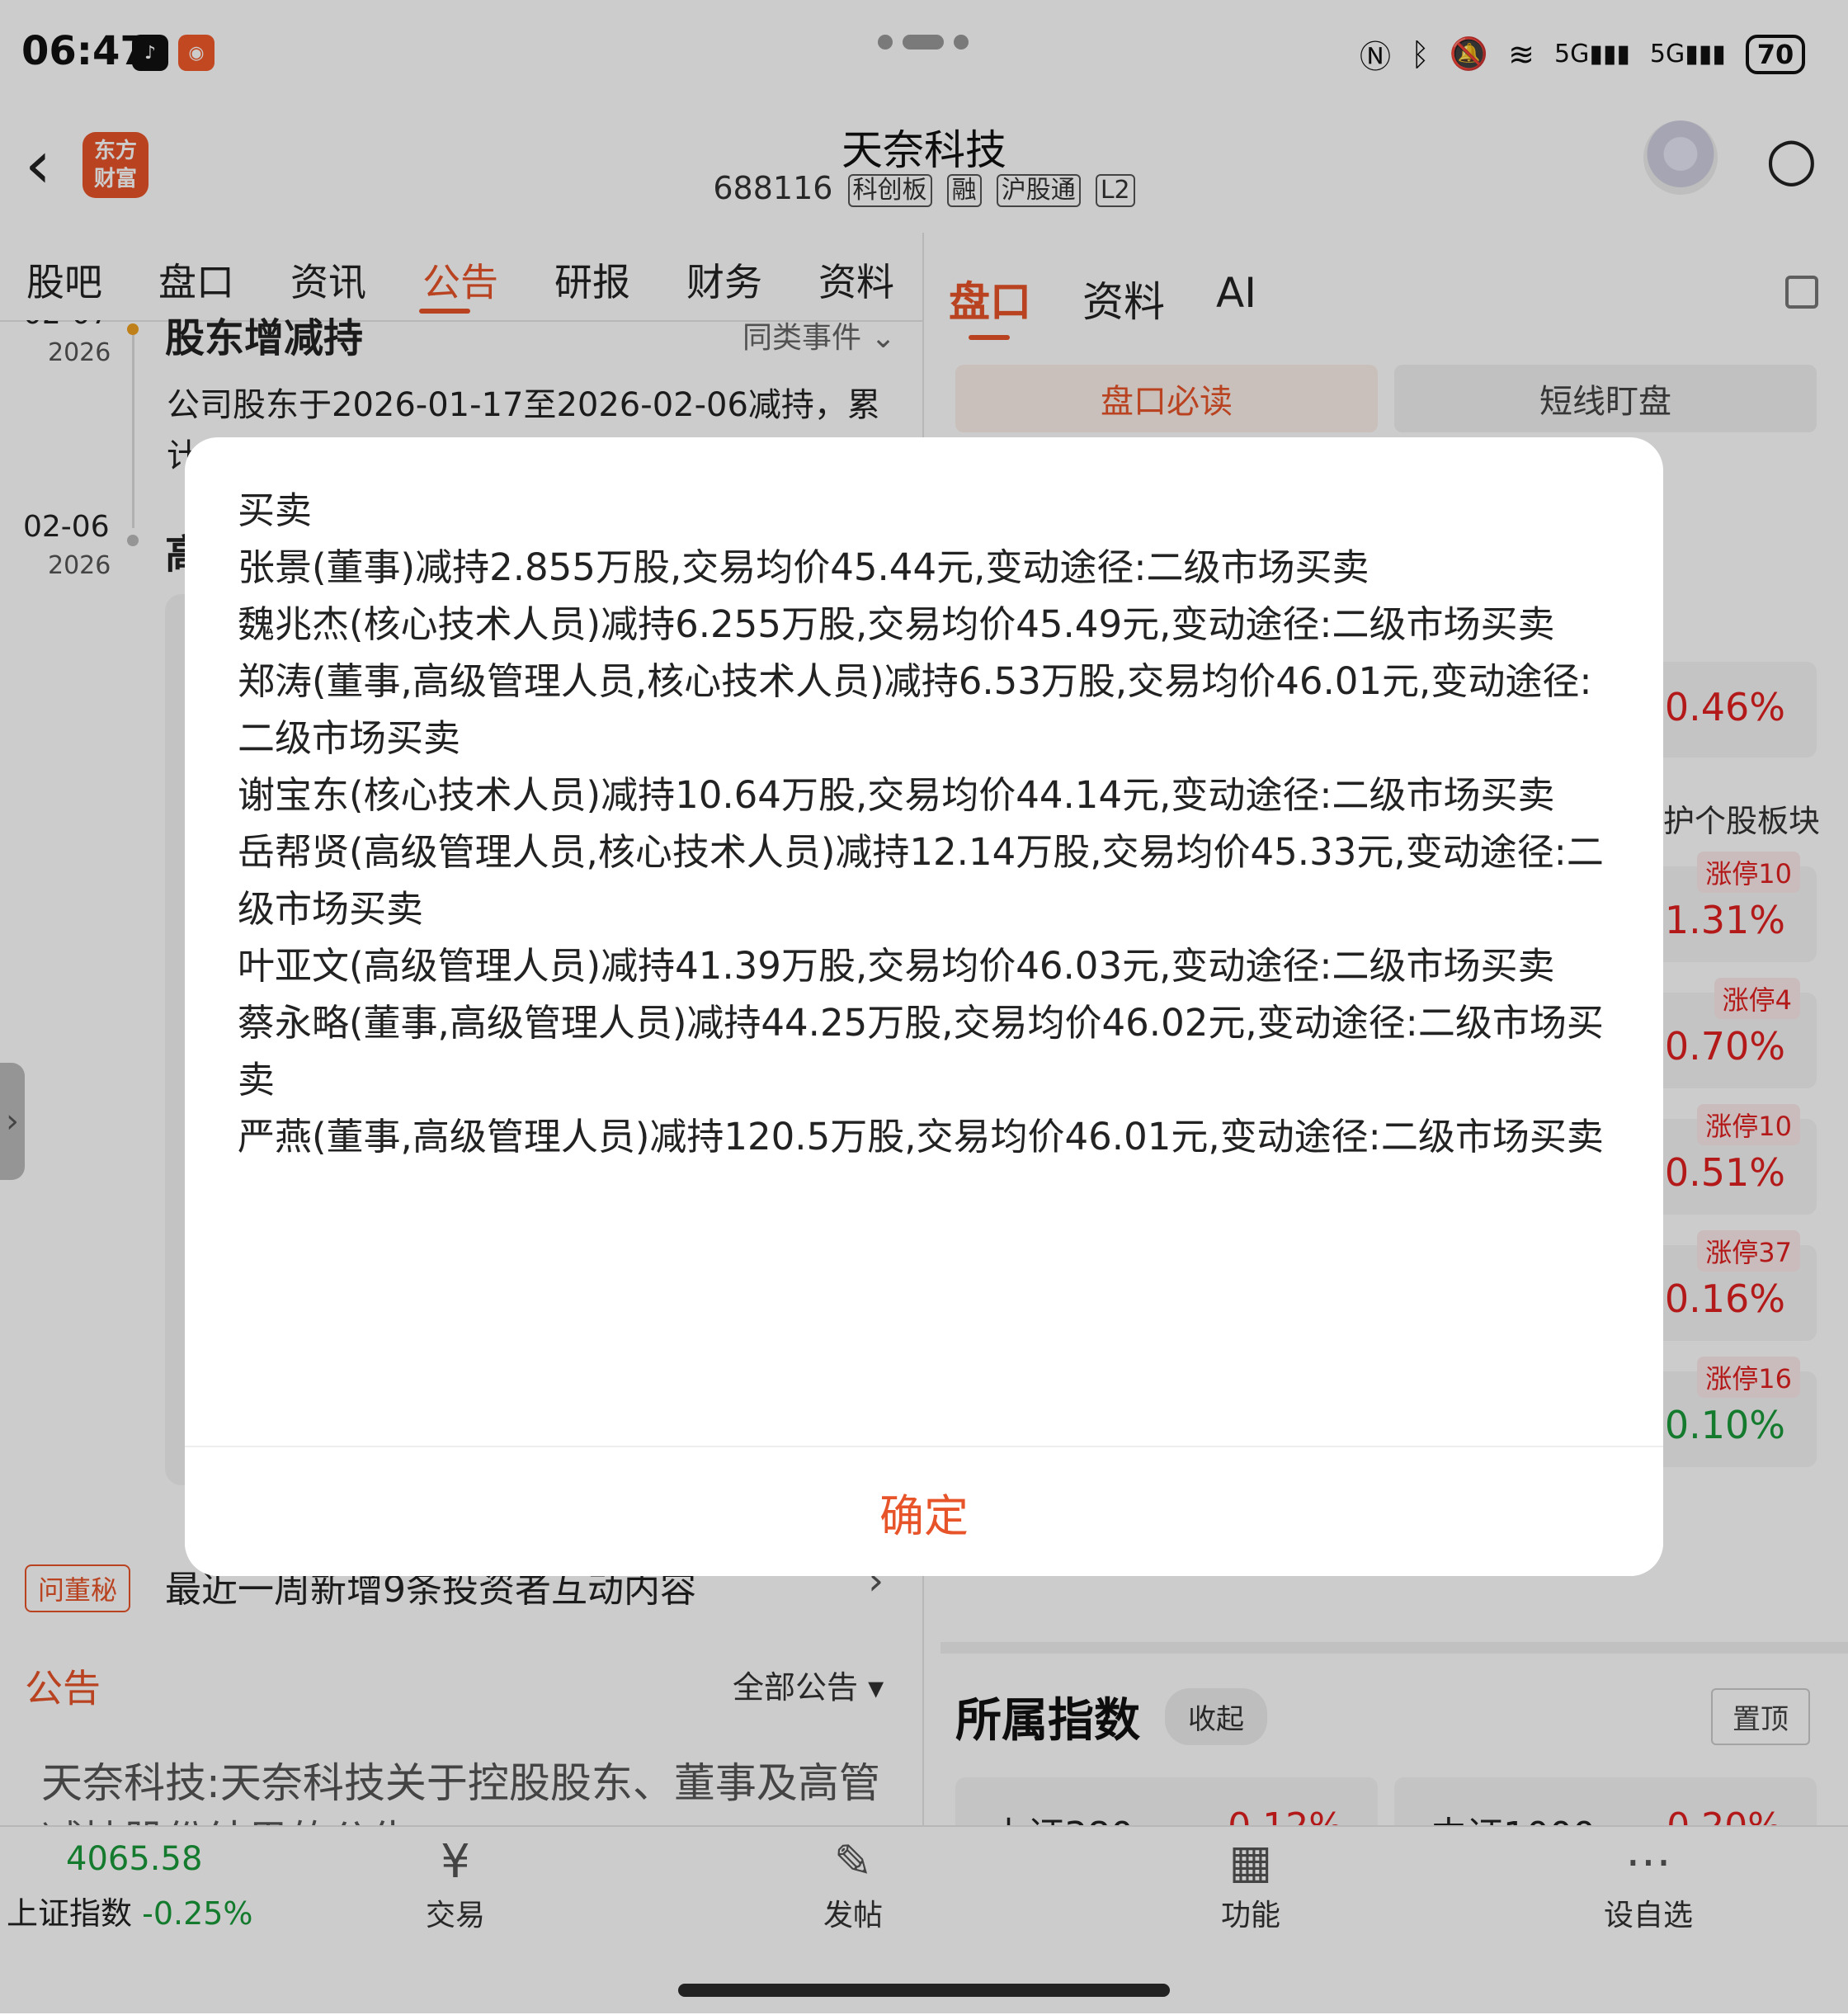 Image resolution: width=1848 pixels, height=2015 pixels. What do you see at coordinates (924, 1511) in the screenshot?
I see `confirm-button: 确定` at bounding box center [924, 1511].